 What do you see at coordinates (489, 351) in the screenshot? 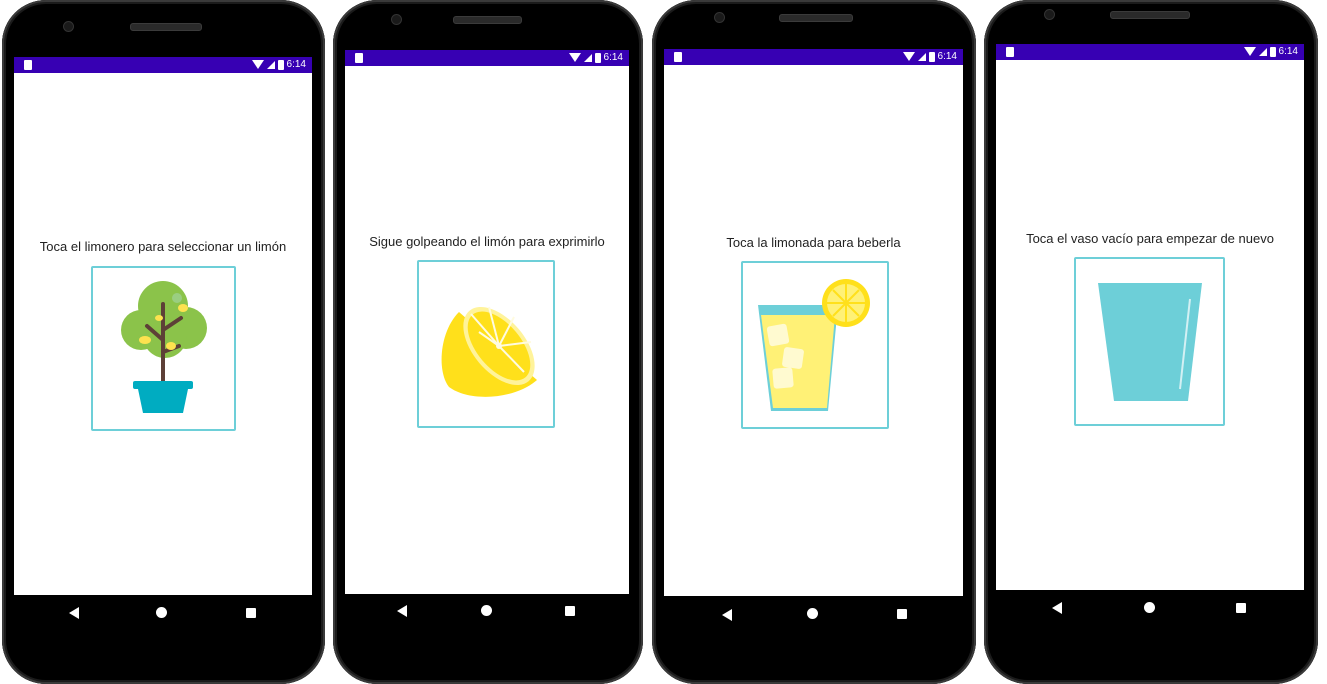
I see `squeezed-lemon-icon` at bounding box center [489, 351].